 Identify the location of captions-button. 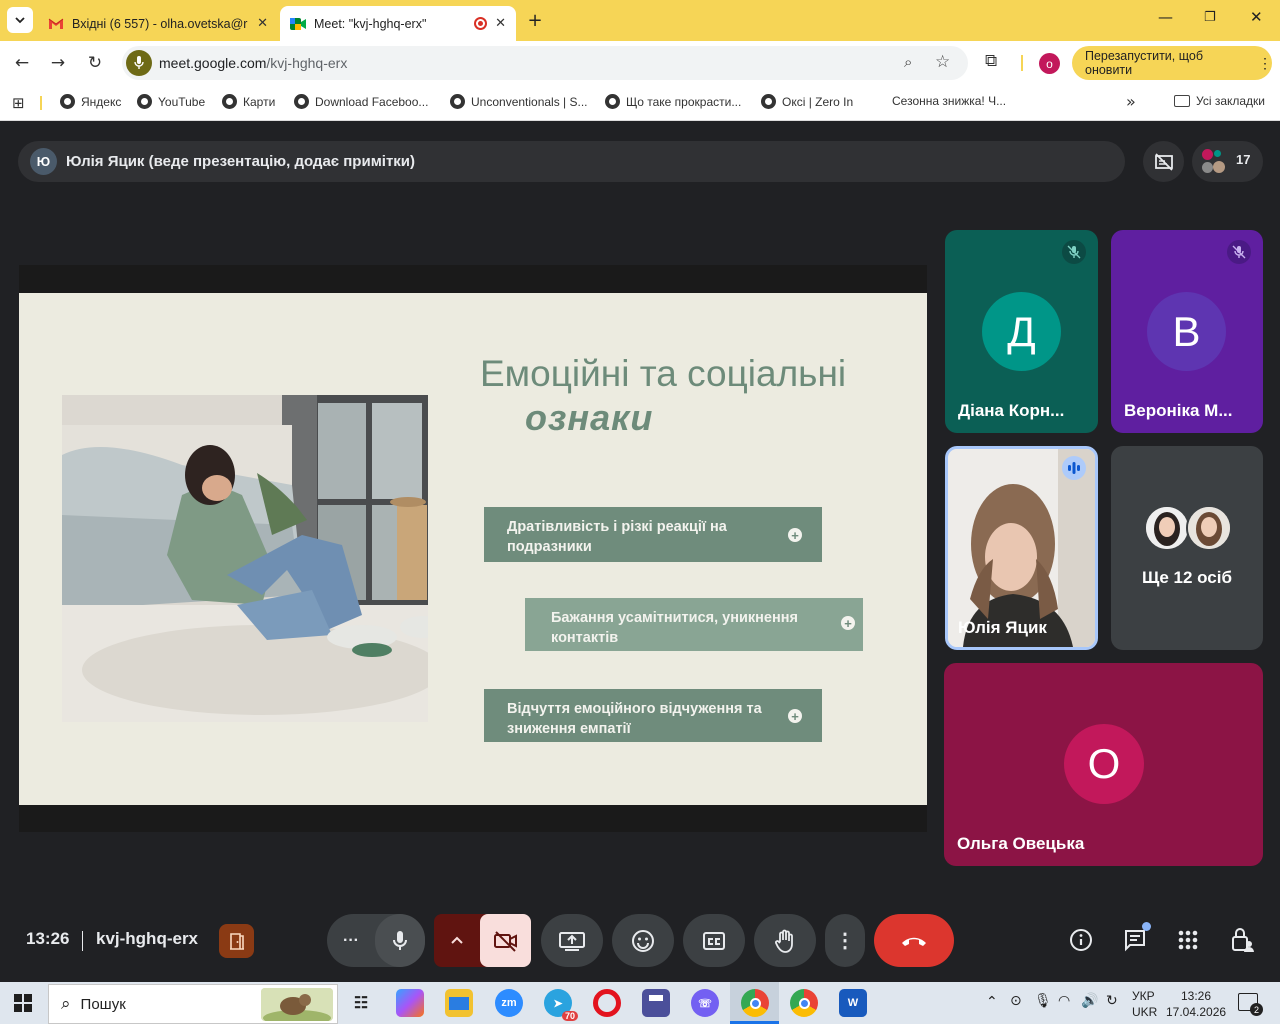
(714, 940).